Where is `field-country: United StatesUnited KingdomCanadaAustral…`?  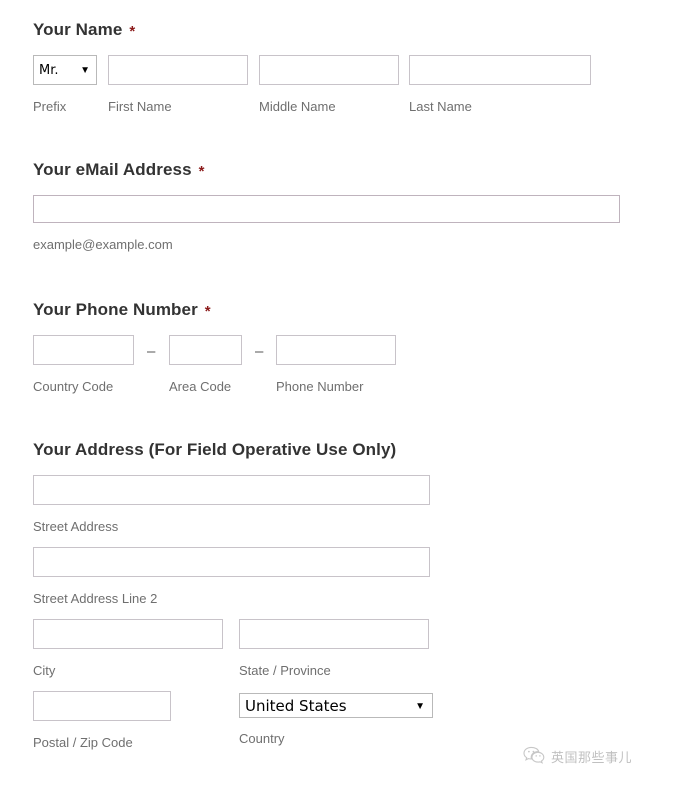 field-country: United StatesUnited KingdomCanadaAustral… is located at coordinates (336, 720).